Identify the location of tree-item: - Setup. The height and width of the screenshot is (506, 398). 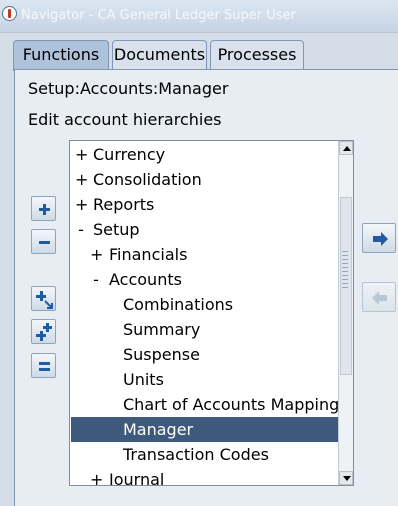
(204, 229).